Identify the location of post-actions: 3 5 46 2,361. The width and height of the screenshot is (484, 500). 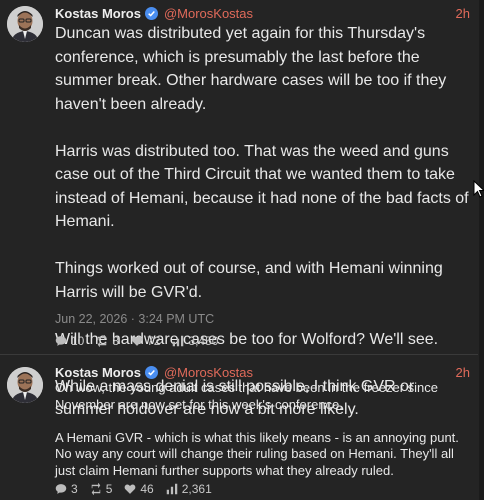
(139, 489).